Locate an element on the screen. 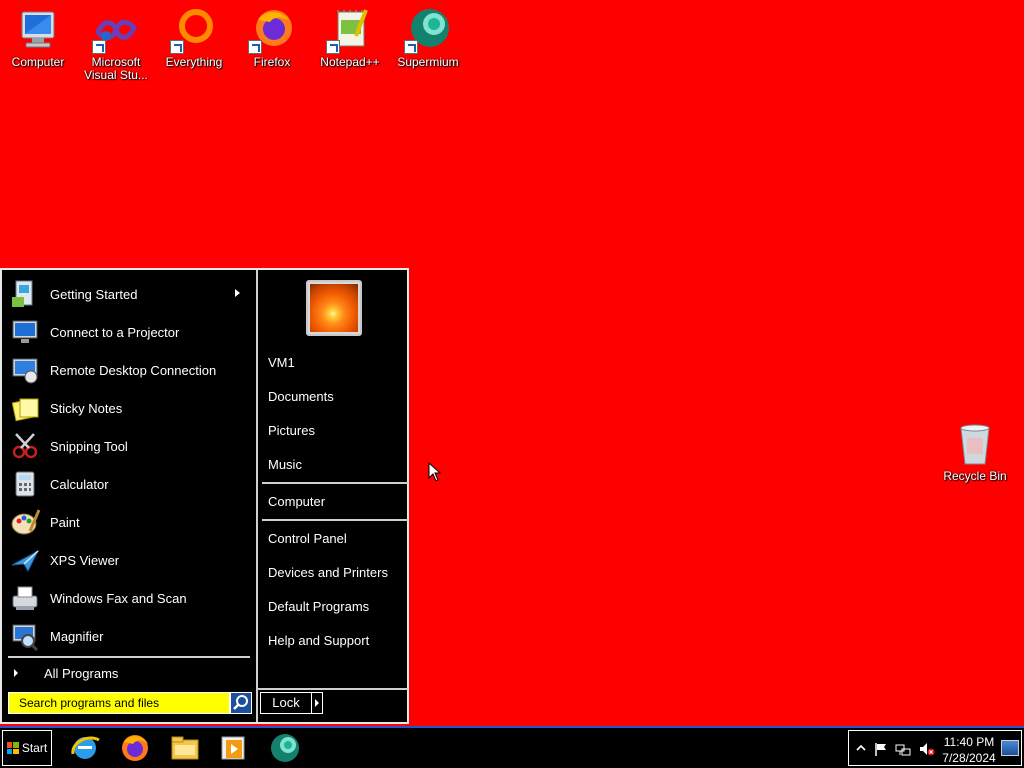 This screenshot has height=768, width=1024. calculator-icon is located at coordinates (25, 484).